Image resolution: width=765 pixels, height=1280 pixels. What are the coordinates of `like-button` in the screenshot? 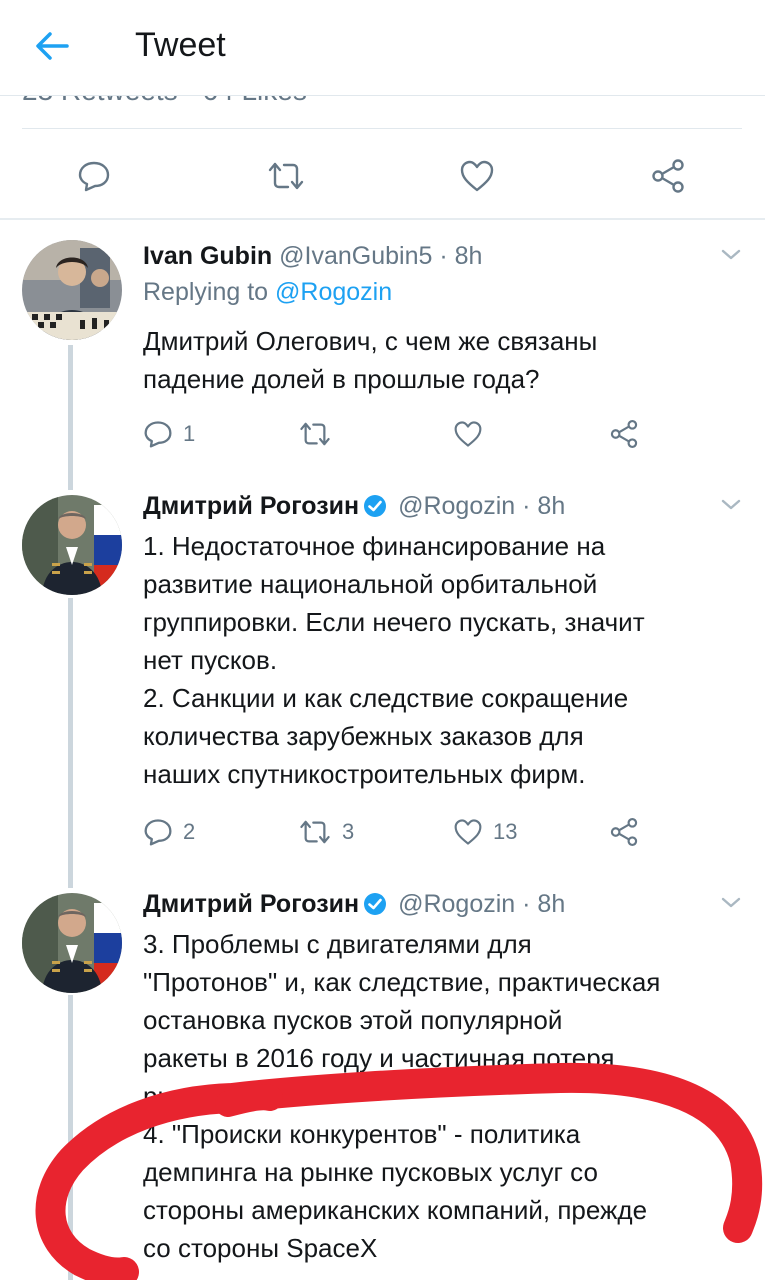 It's located at (473, 434).